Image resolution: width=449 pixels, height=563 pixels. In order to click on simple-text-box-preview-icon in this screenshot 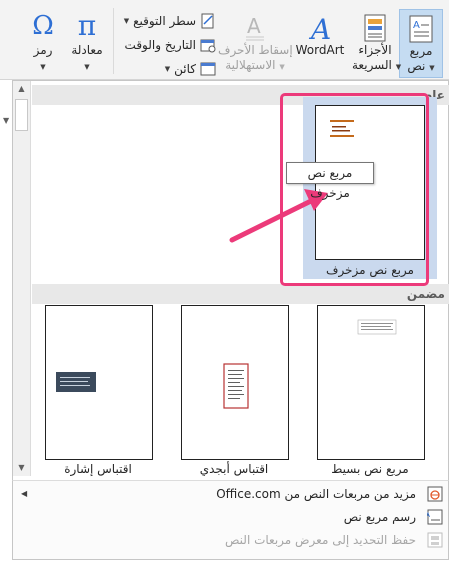, I will do `click(377, 327)`.